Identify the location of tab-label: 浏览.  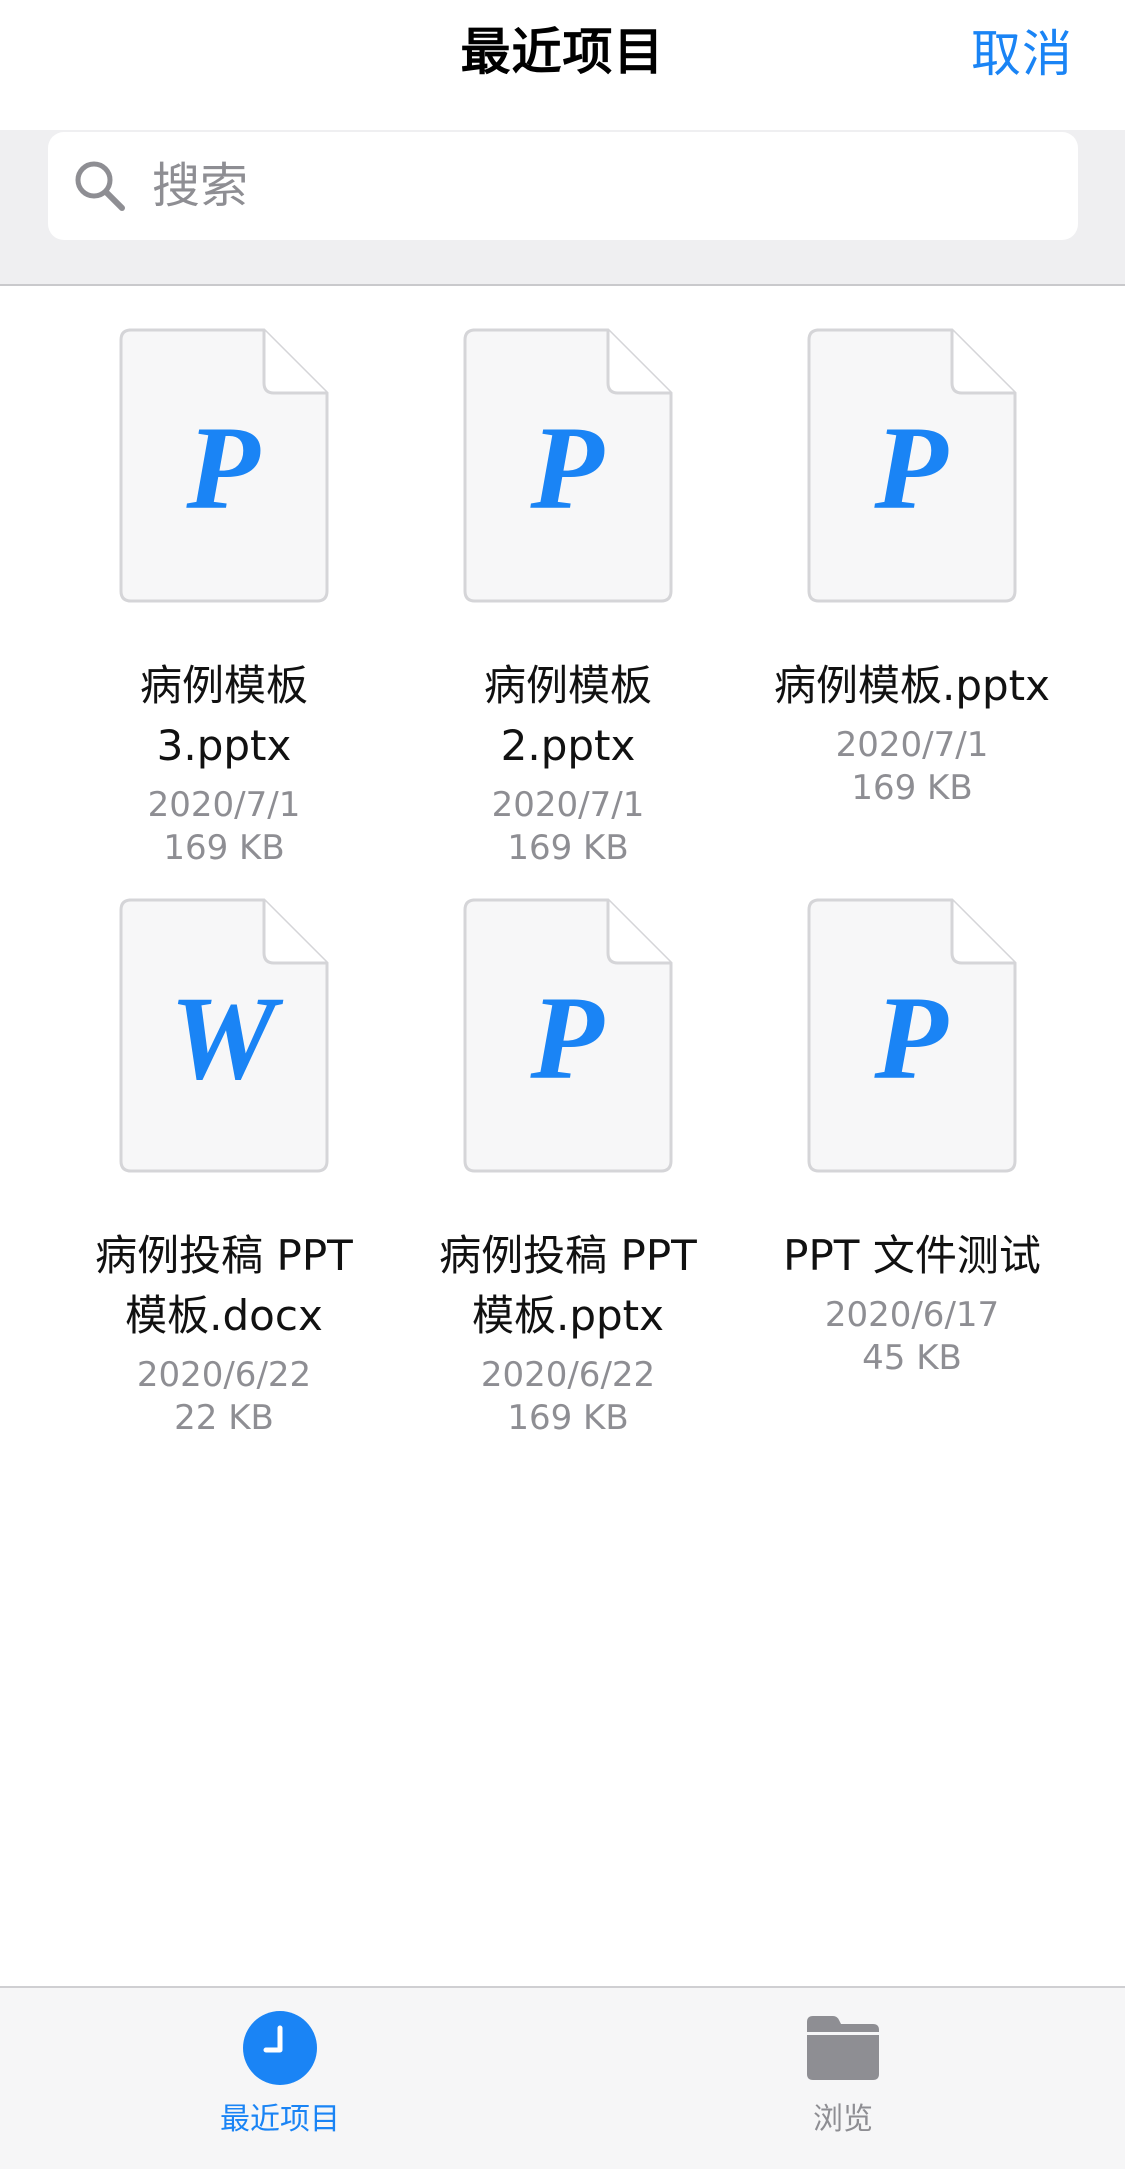
(843, 2119).